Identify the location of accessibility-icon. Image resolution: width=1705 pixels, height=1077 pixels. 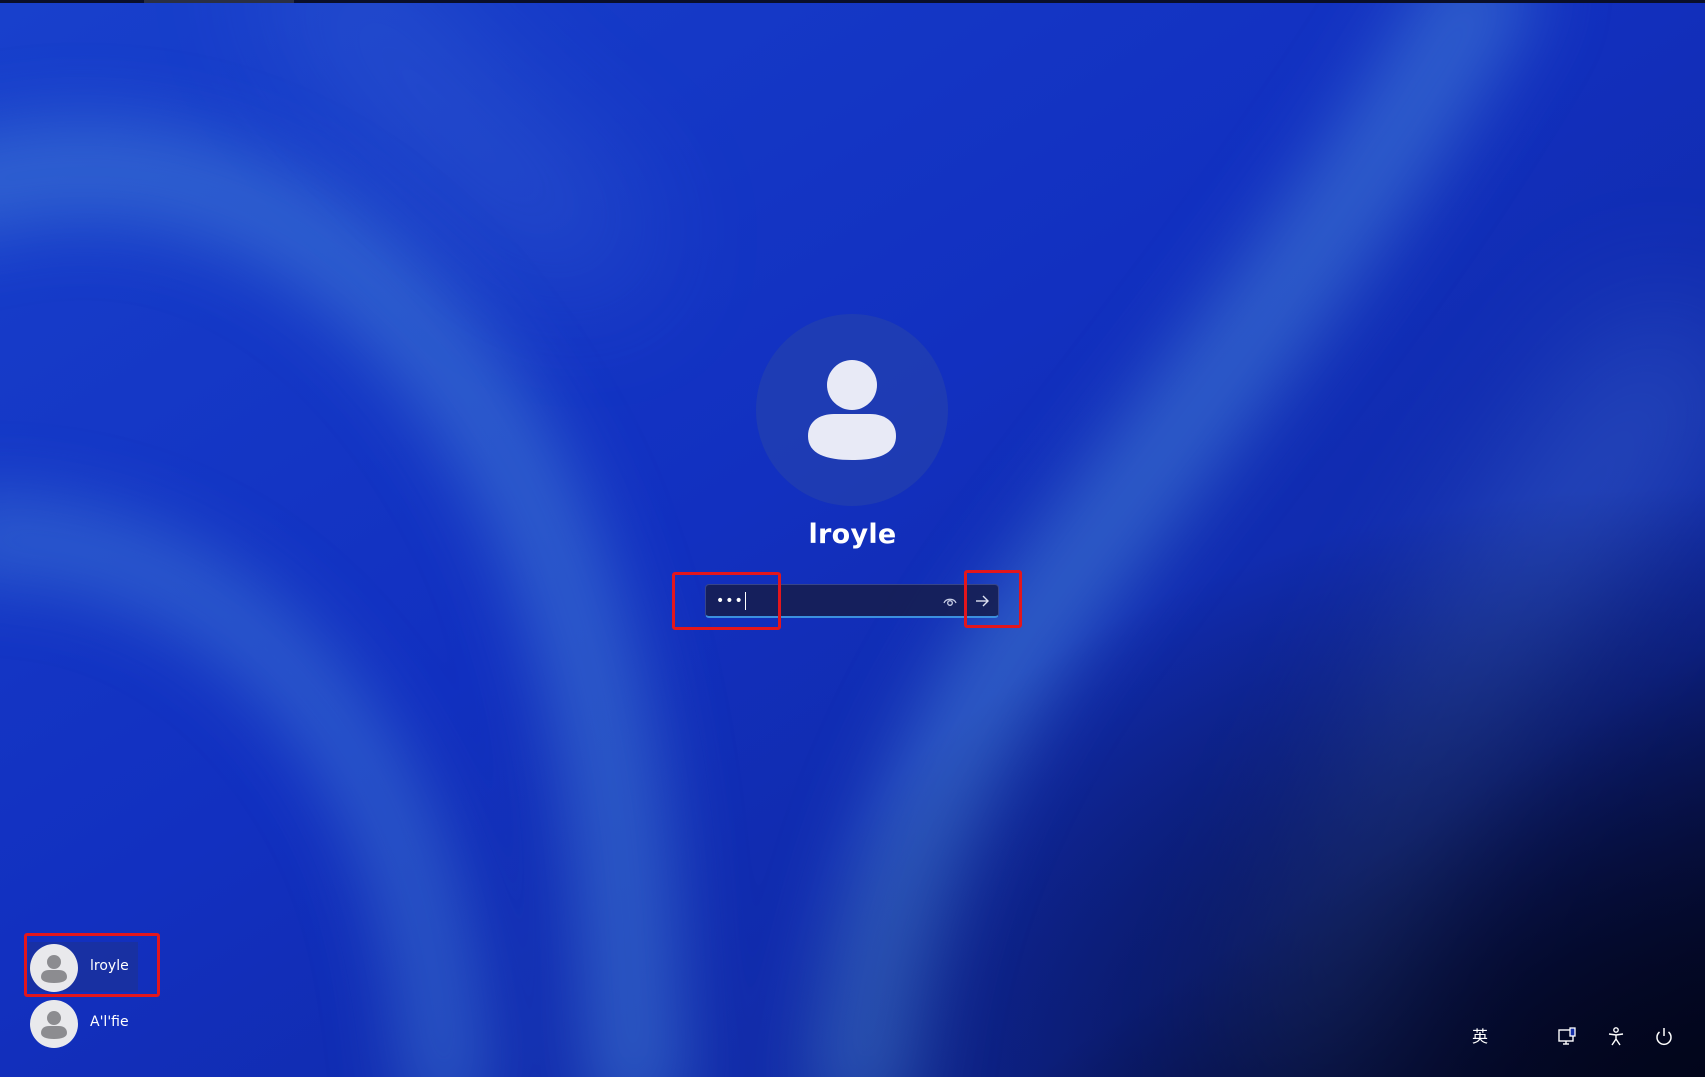
(1616, 1036).